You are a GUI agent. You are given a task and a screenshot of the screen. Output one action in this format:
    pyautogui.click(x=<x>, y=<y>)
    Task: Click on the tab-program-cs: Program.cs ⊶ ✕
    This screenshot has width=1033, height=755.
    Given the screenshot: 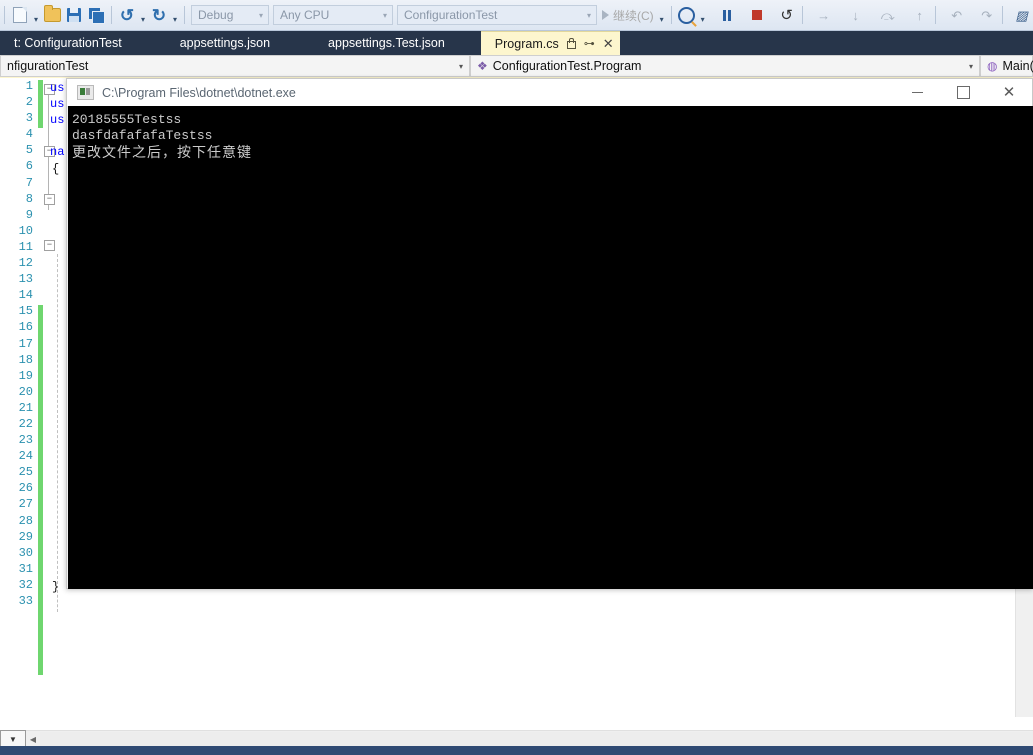 What is the action you would take?
    pyautogui.click(x=550, y=43)
    